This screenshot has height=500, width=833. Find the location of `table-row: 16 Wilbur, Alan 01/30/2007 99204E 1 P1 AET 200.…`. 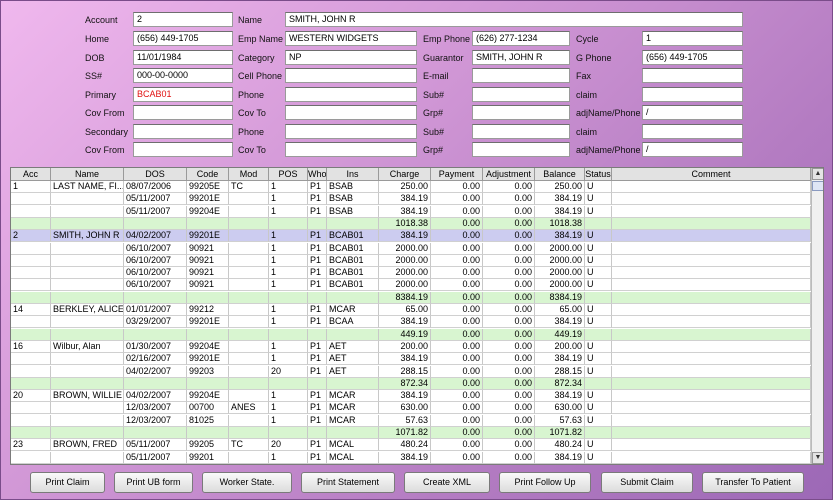

table-row: 16 Wilbur, Alan 01/30/2007 99204E 1 P1 AET 200.… is located at coordinates (411, 346).